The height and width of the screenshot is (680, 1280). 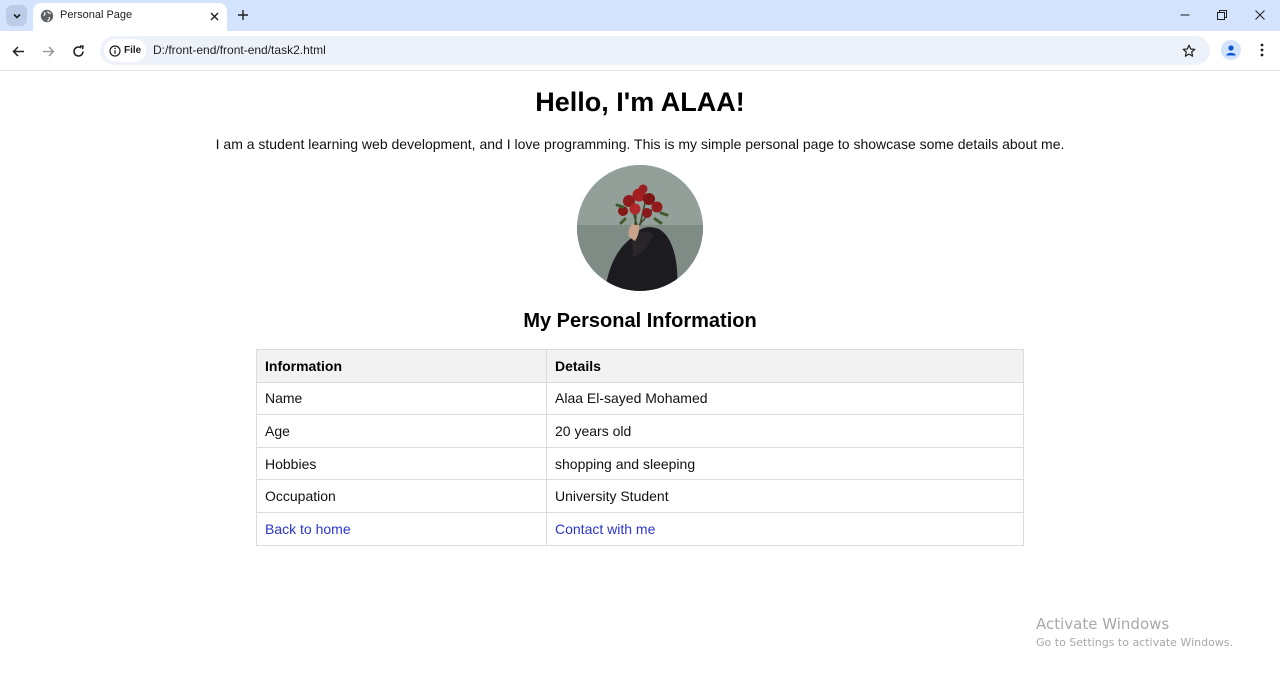 What do you see at coordinates (133, 50) in the screenshot?
I see `site-chip-label: File` at bounding box center [133, 50].